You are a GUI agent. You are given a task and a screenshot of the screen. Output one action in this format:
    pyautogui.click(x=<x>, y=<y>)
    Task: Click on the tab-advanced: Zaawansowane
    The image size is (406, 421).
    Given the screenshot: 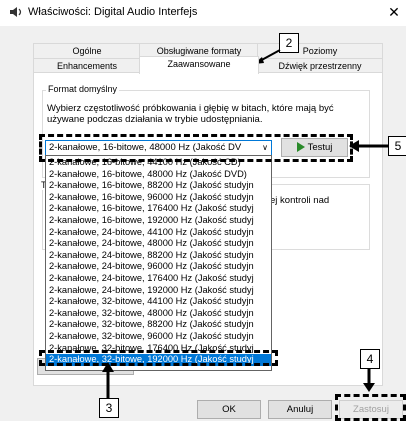 What is the action you would take?
    pyautogui.click(x=199, y=65)
    